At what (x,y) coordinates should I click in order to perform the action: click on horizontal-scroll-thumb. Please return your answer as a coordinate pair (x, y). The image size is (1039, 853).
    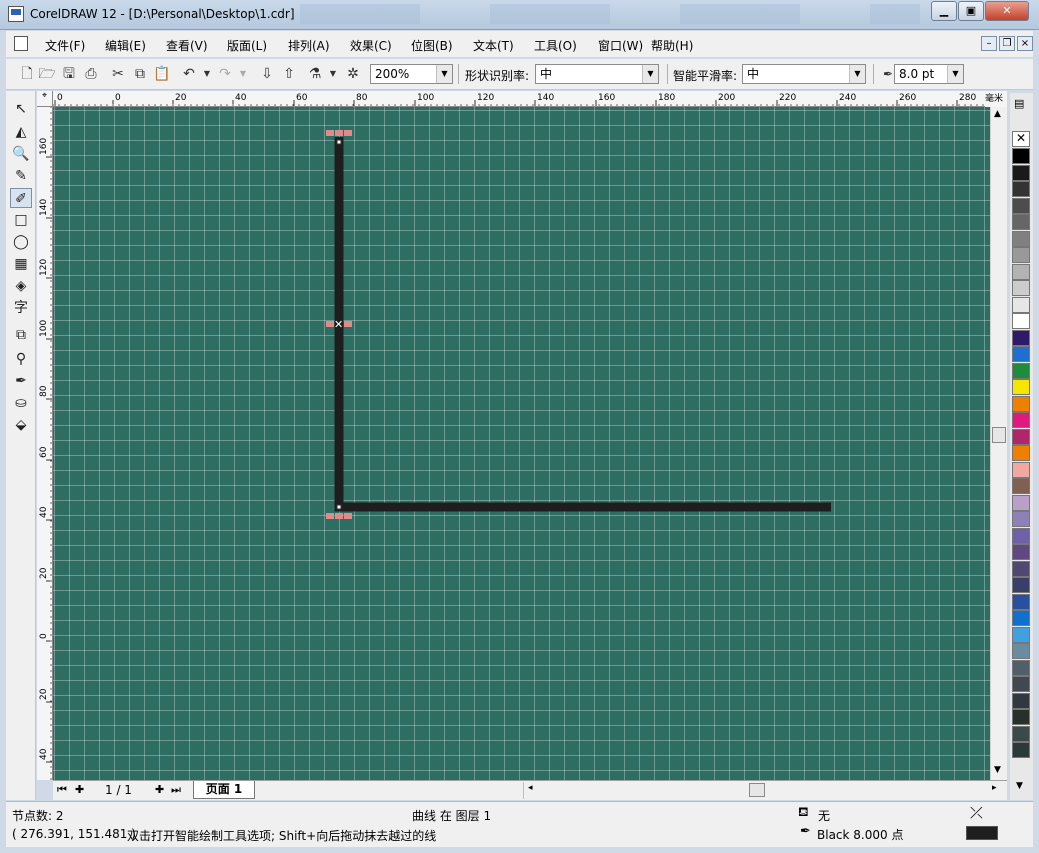
    Looking at the image, I should click on (757, 790).